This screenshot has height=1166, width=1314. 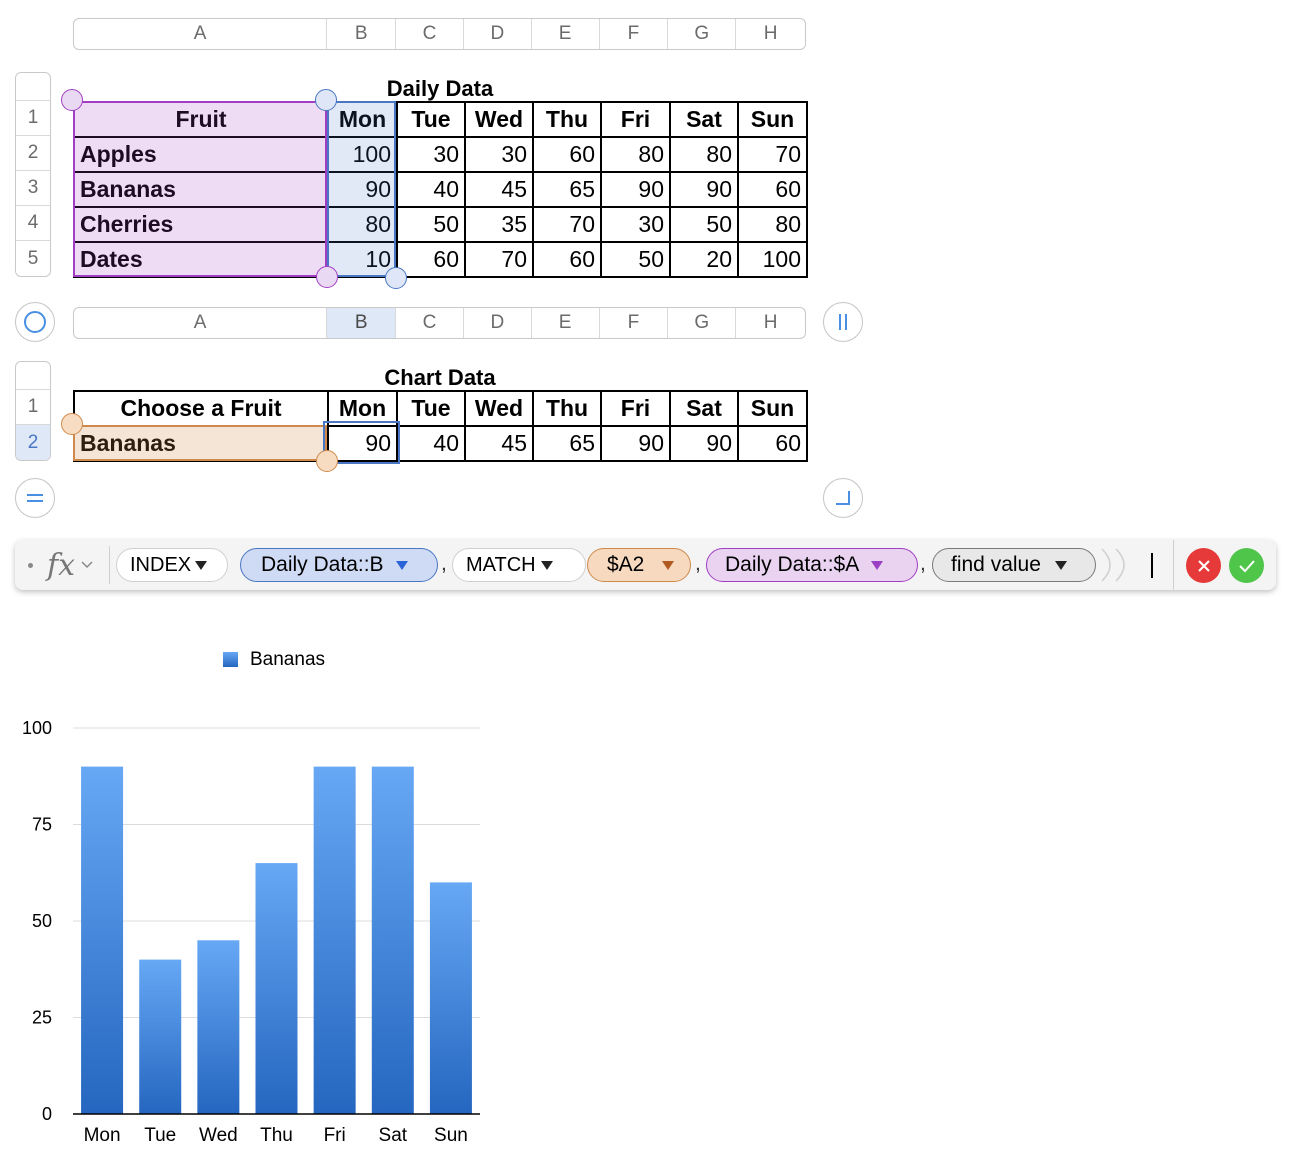 I want to click on function-token-index: INDEX, so click(x=172, y=565).